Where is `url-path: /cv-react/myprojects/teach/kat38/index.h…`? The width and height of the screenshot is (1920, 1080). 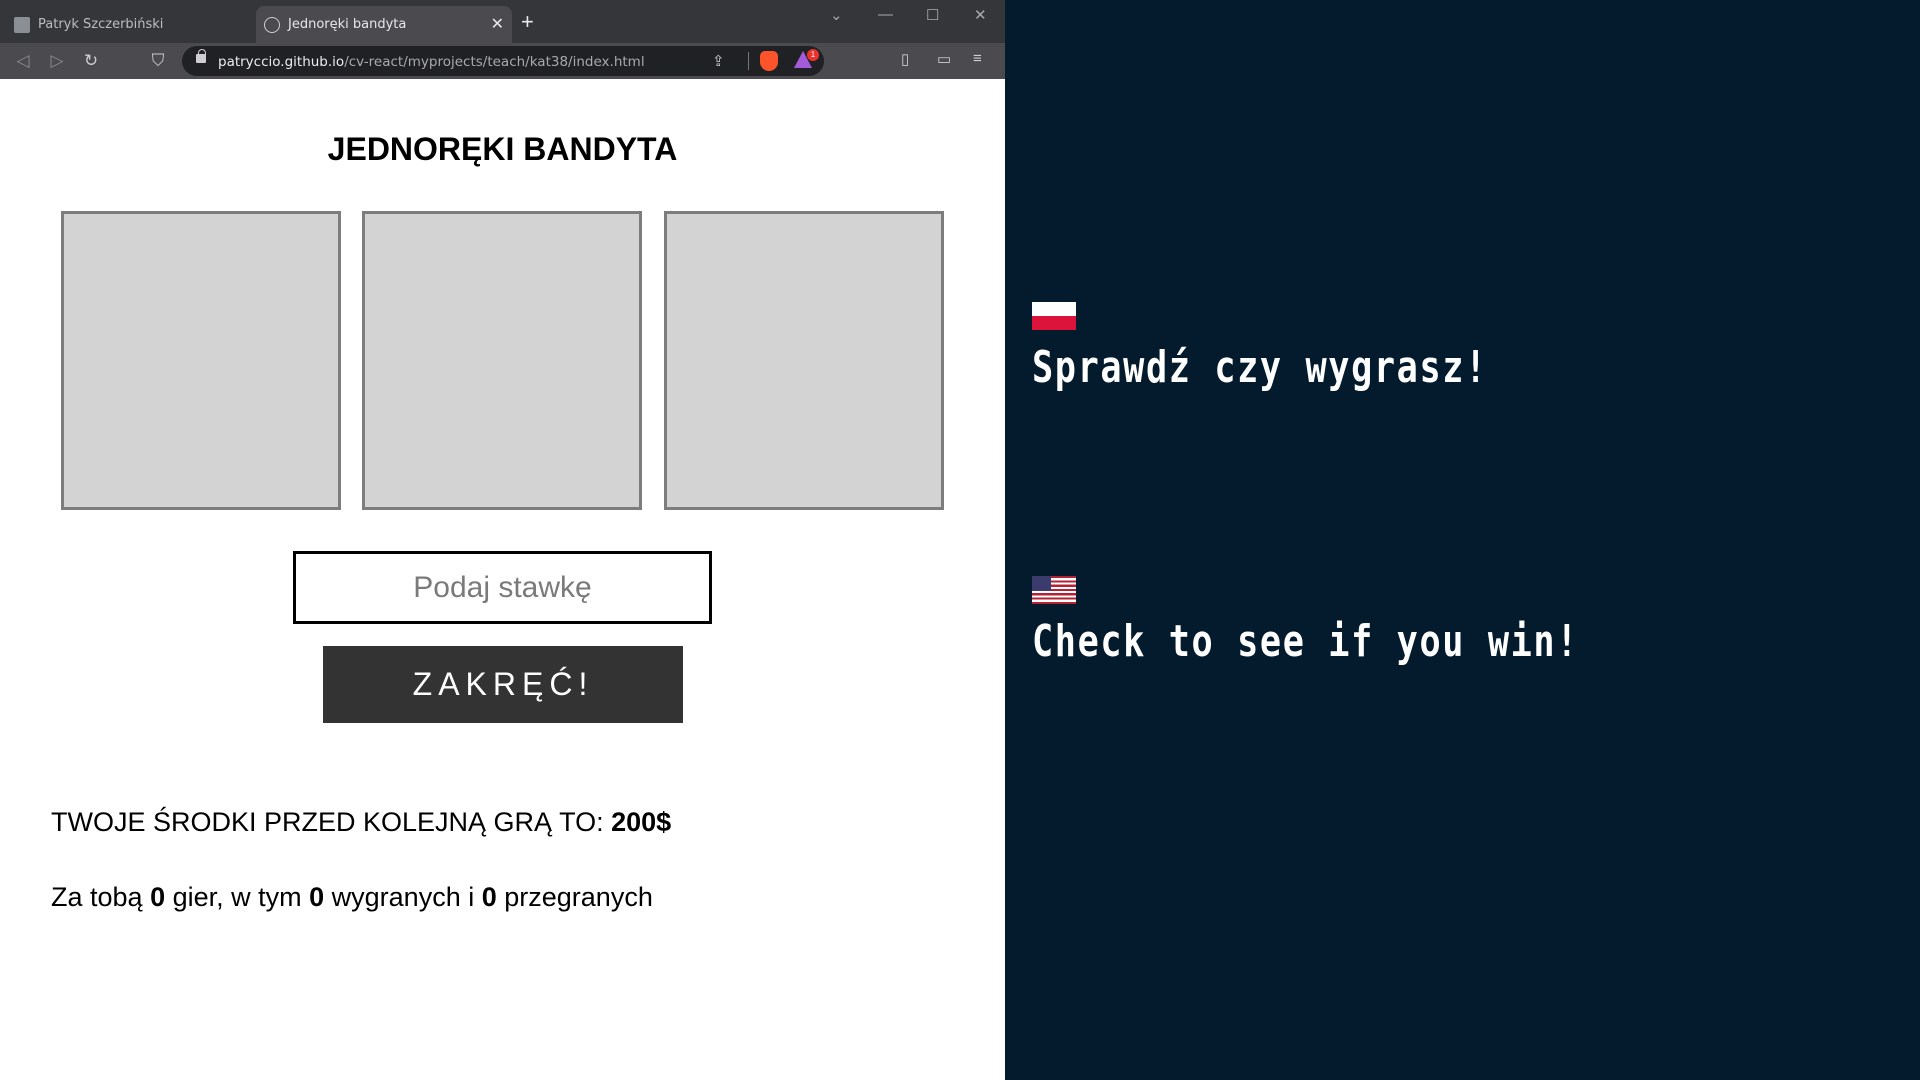 url-path: /cv-react/myprojects/teach/kat38/index.h… is located at coordinates (494, 62).